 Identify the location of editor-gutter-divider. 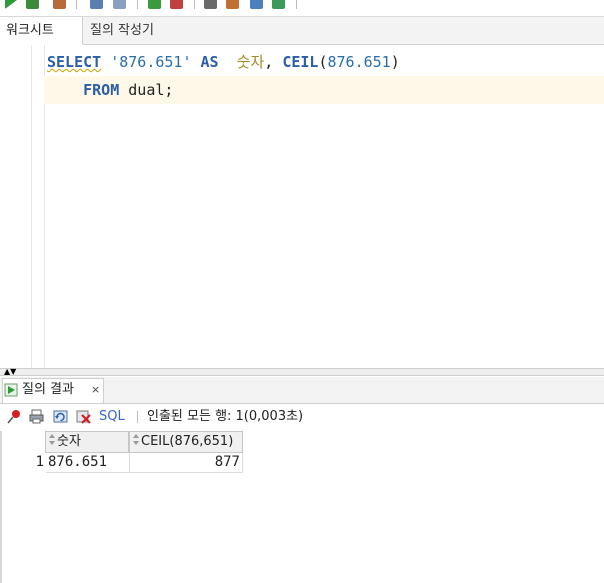
(31, 206).